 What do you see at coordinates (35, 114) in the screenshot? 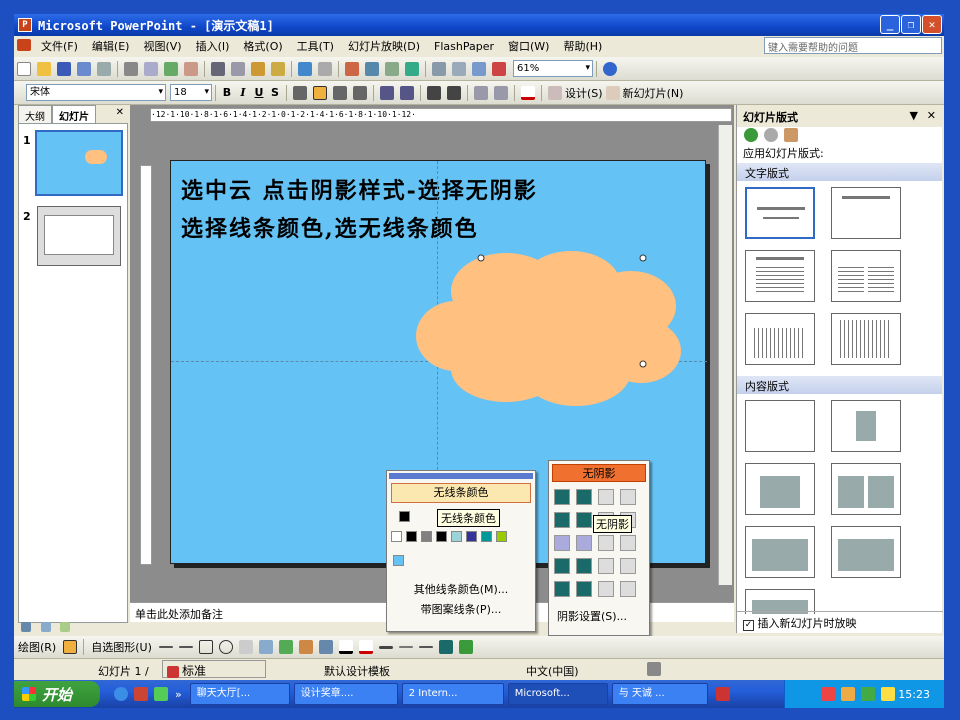
I see `tab-outline: 大纲` at bounding box center [35, 114].